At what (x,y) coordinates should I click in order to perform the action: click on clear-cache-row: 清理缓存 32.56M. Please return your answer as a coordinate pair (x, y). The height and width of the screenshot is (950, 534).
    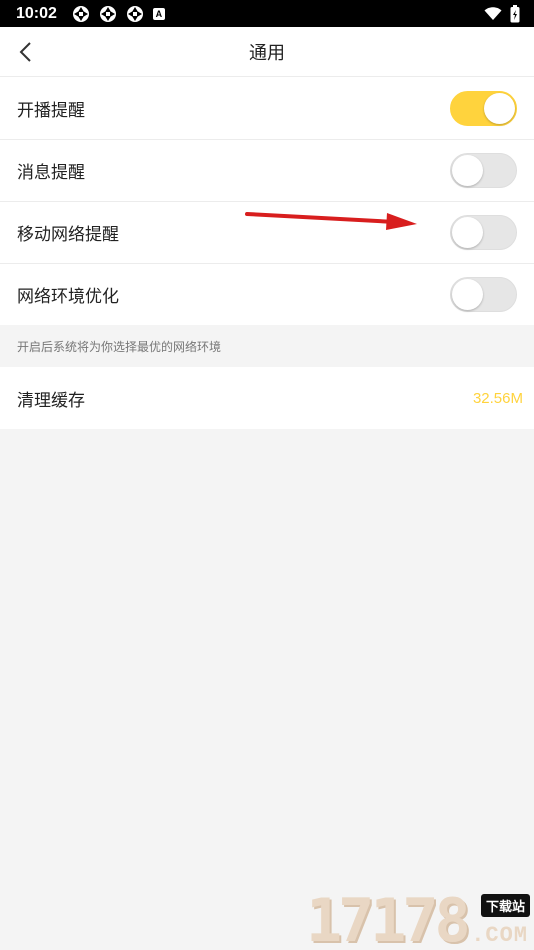
    Looking at the image, I should click on (267, 398).